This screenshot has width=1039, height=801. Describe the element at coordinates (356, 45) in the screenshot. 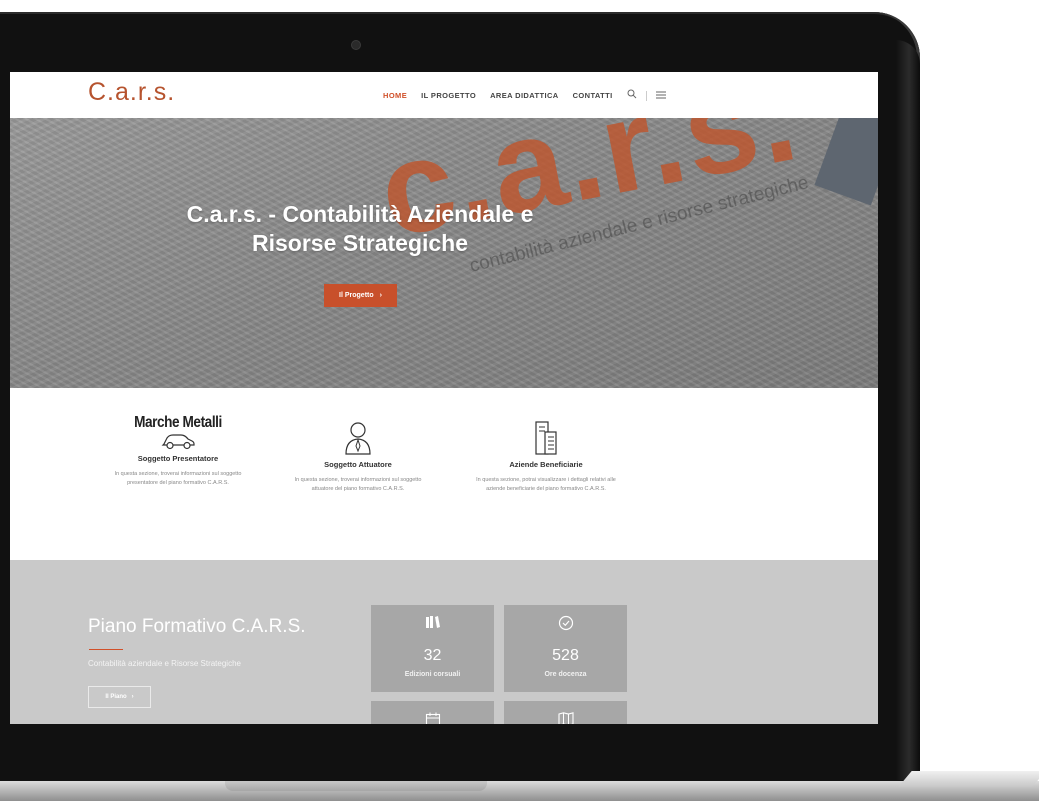

I see `camera-icon` at that location.